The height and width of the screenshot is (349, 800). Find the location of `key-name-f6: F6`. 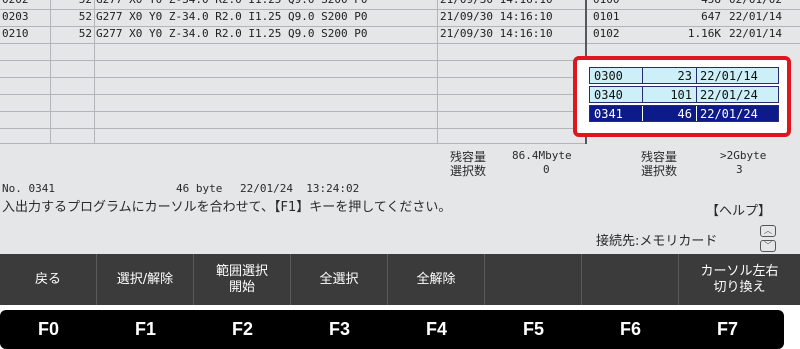

key-name-f6: F6 is located at coordinates (630, 329).